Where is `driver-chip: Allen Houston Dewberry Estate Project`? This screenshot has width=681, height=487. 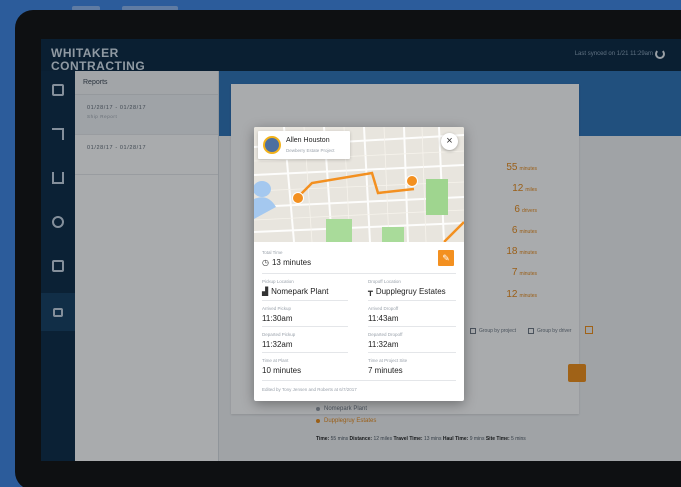
driver-chip: Allen Houston Dewberry Estate Project is located at coordinates (304, 145).